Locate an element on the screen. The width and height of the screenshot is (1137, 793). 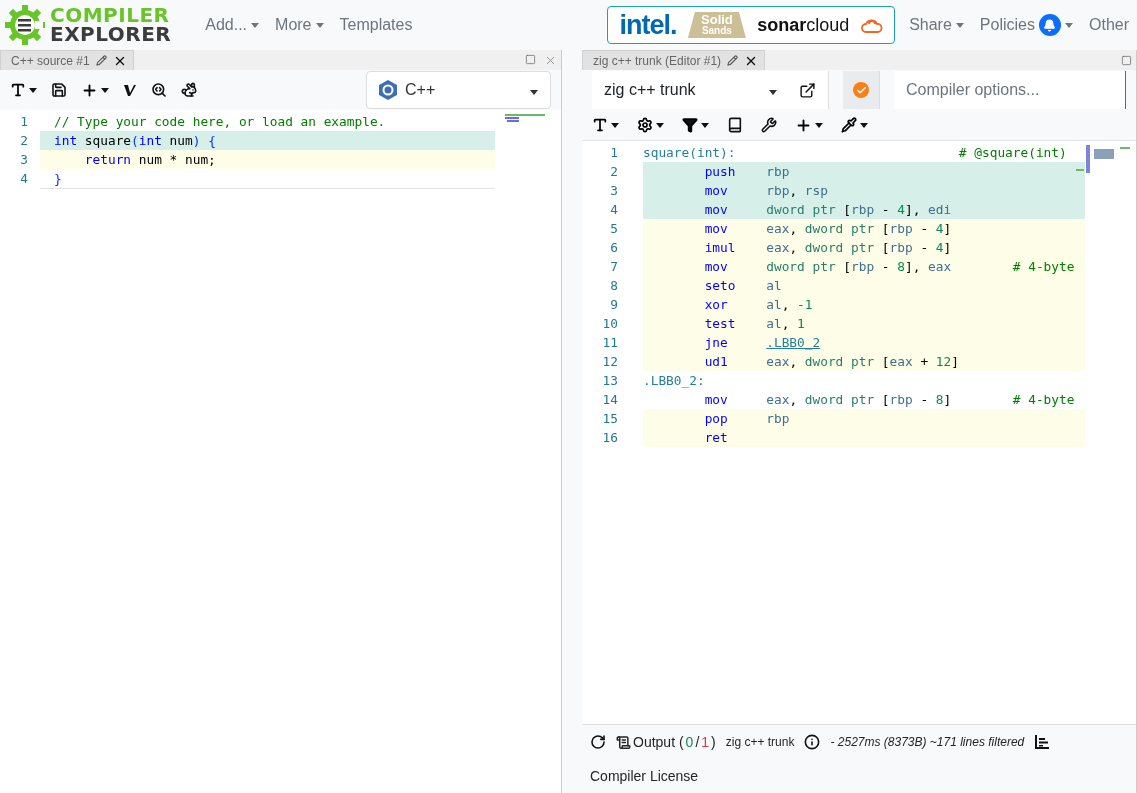
line-number: 11 is located at coordinates (609, 342).